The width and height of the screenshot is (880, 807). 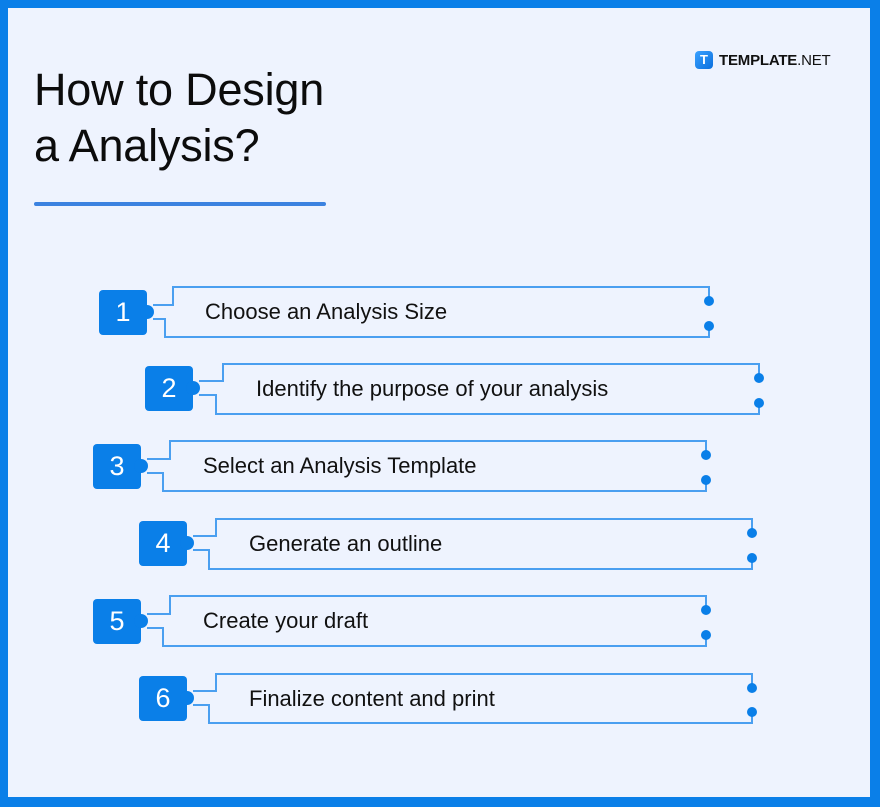 I want to click on step-number-badge: 2, so click(x=172, y=388).